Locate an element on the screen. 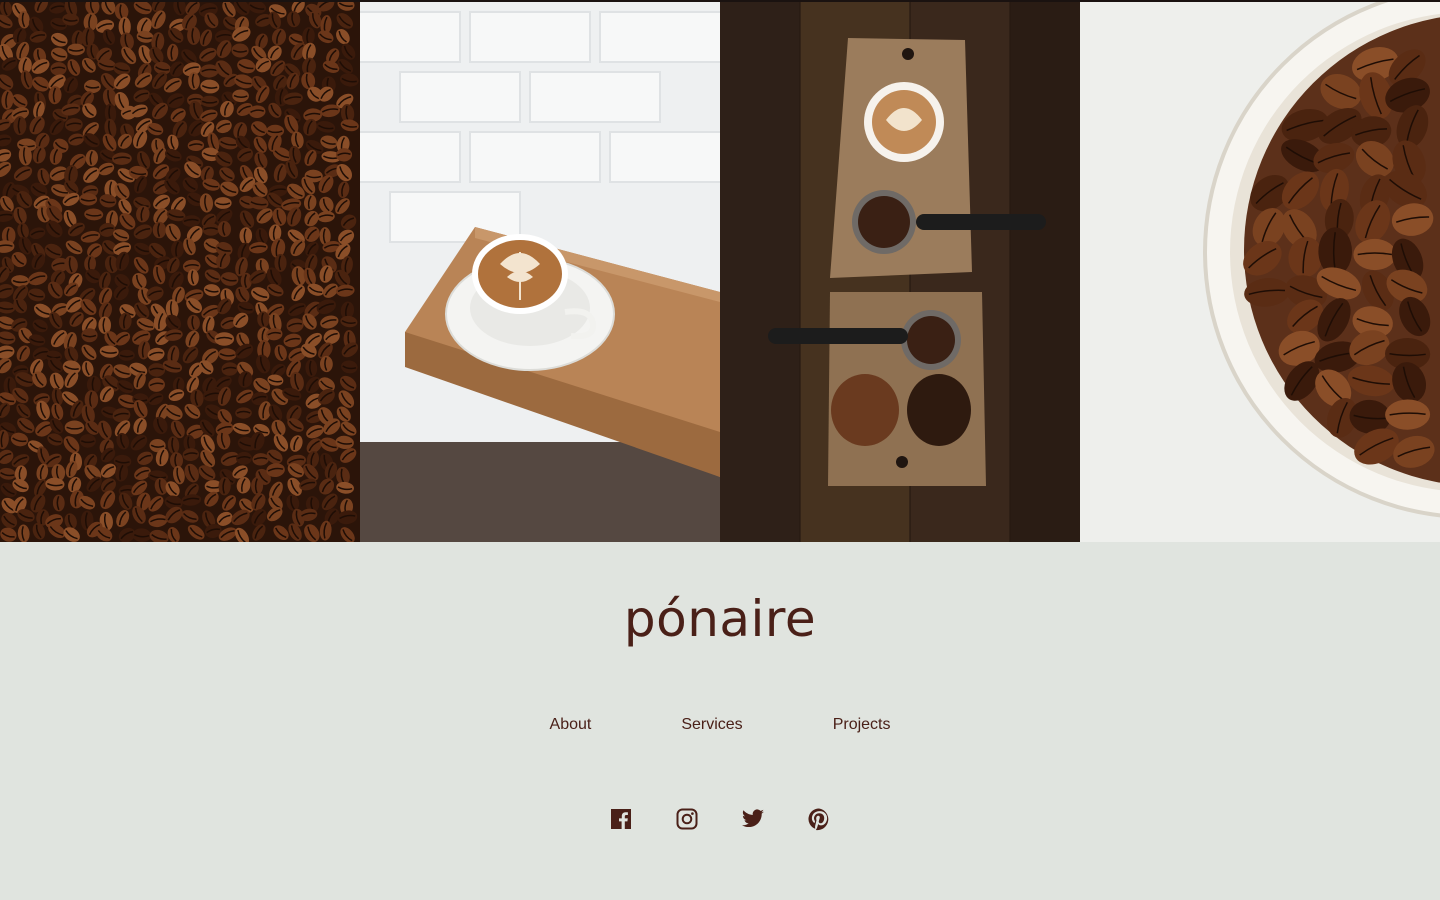  main-nav: About Services Projects is located at coordinates (720, 725).